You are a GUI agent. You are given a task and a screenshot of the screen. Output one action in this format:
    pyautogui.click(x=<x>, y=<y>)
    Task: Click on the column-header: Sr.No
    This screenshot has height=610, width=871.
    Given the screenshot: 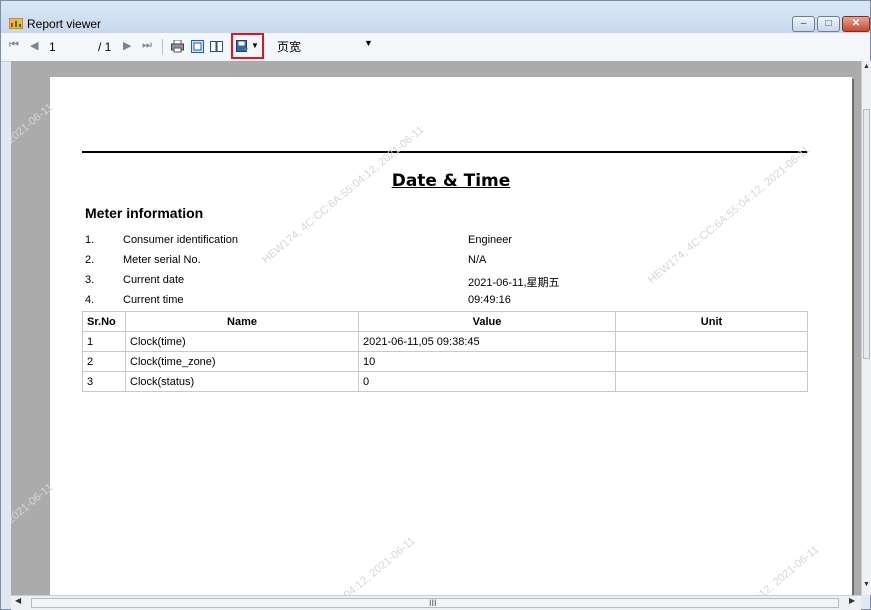 What is the action you would take?
    pyautogui.click(x=104, y=321)
    